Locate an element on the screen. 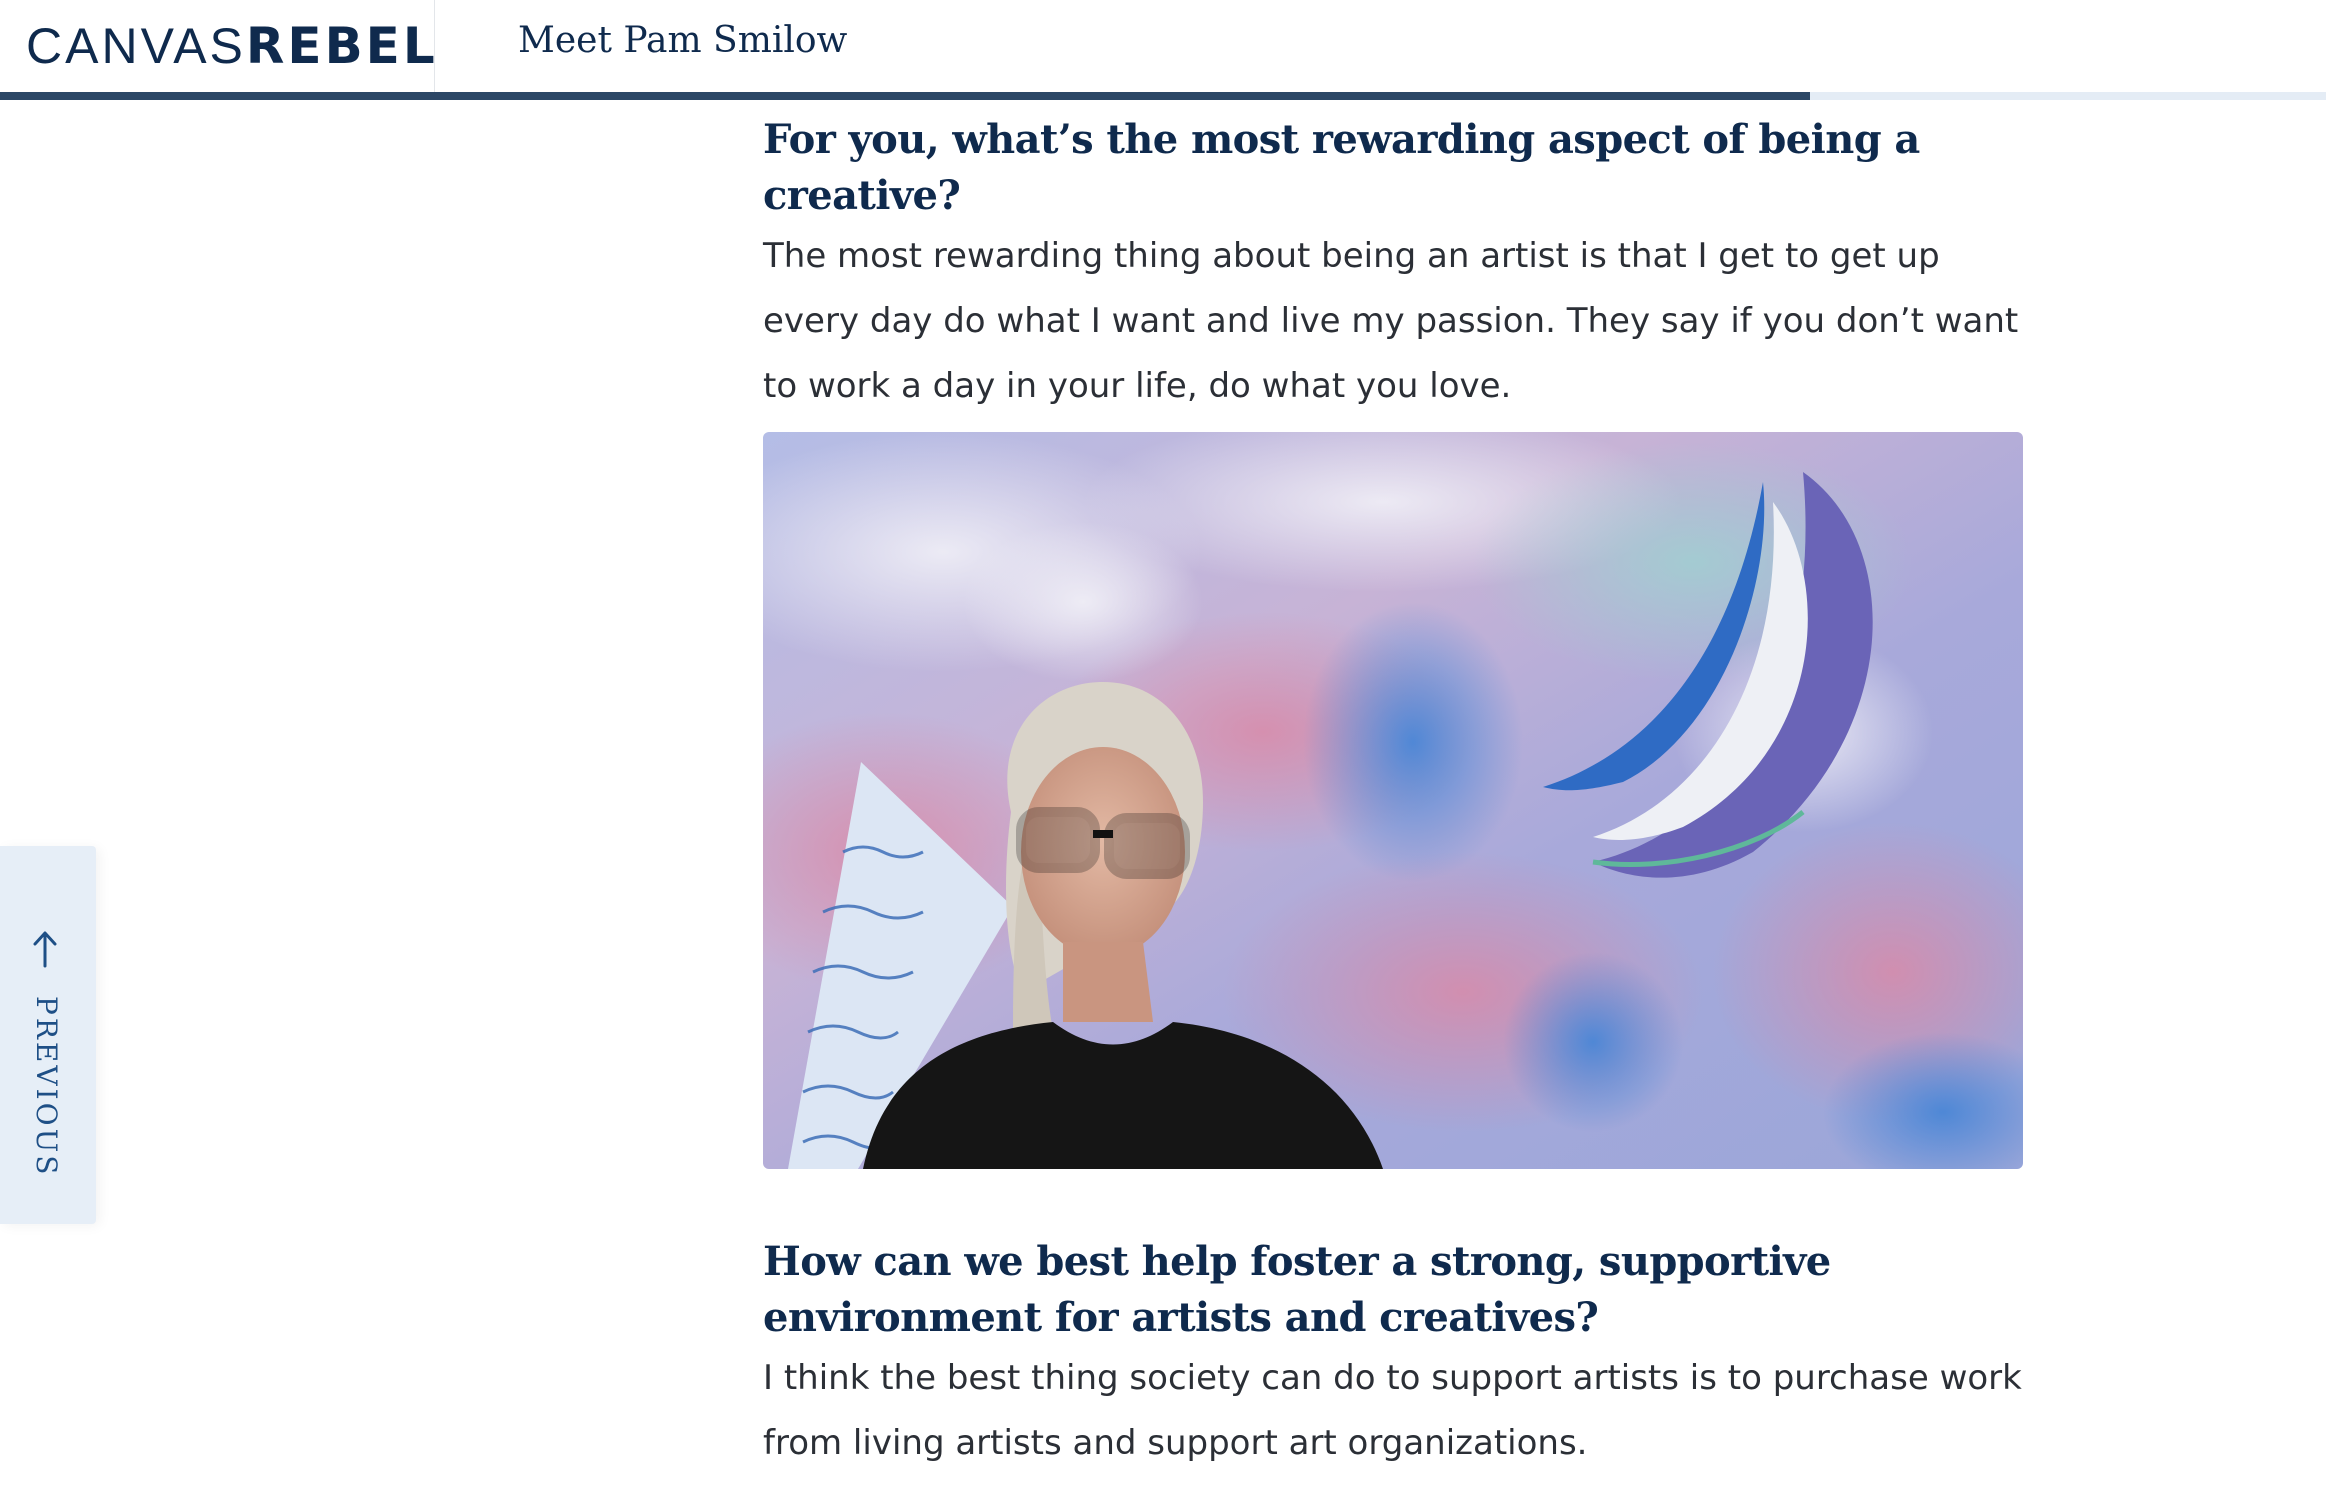 Image resolution: width=2326 pixels, height=1494 pixels. canvasrebel-logo: CANVAS REBEL is located at coordinates (232, 46).